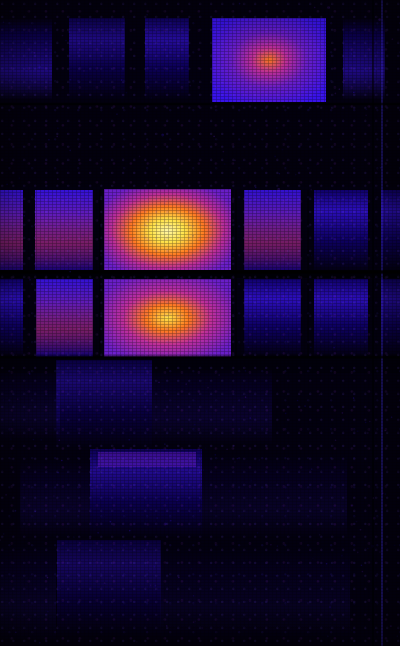 The image size is (400, 646). What do you see at coordinates (364, 59) in the screenshot?
I see `top-right-dim-band` at bounding box center [364, 59].